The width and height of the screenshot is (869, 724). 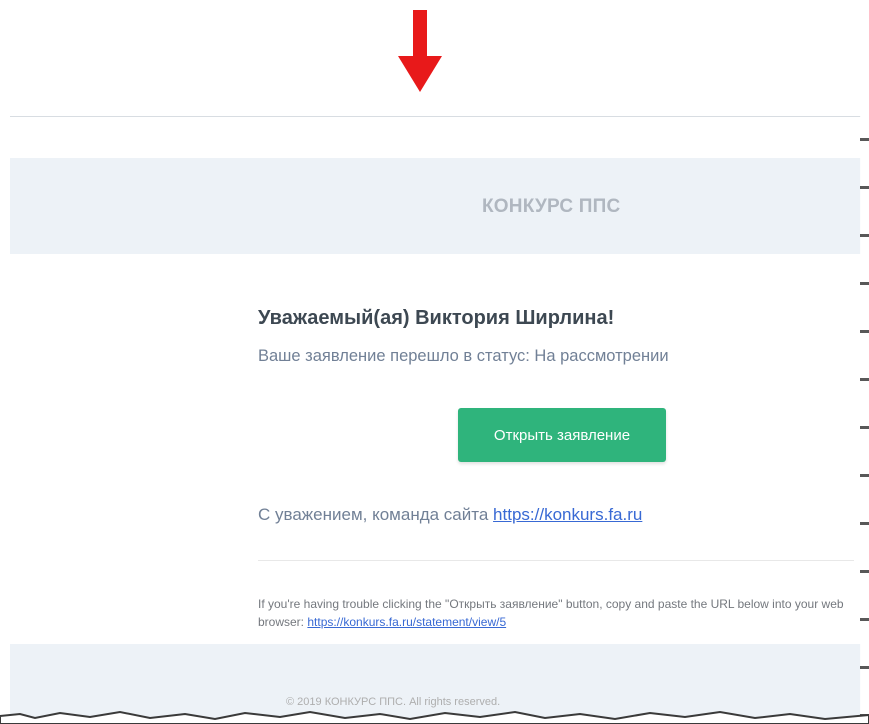 I want to click on red-arrow-annotation, so click(x=420, y=51).